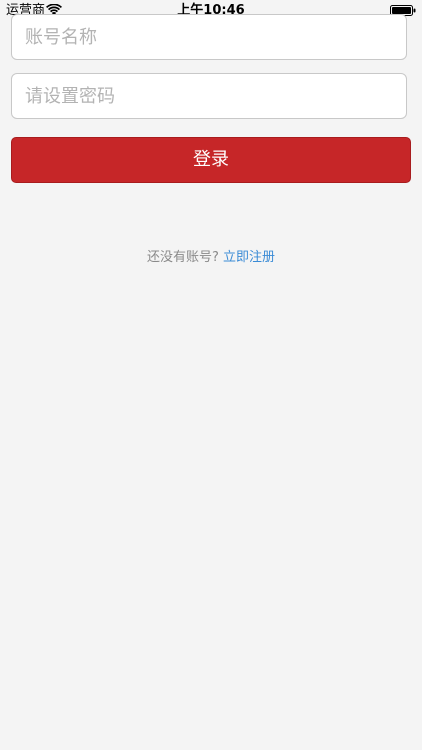 This screenshot has width=422, height=750. I want to click on account-field, so click(209, 37).